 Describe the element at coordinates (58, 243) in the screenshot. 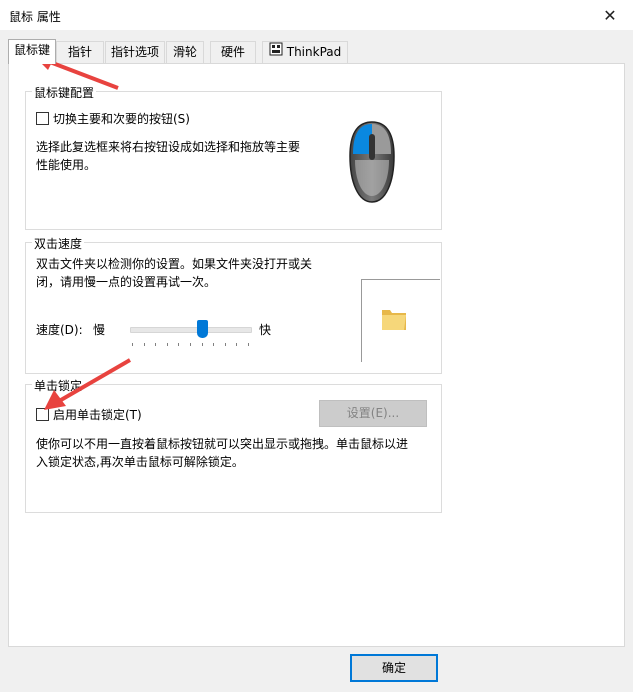

I see `group-title: 双击速度` at that location.